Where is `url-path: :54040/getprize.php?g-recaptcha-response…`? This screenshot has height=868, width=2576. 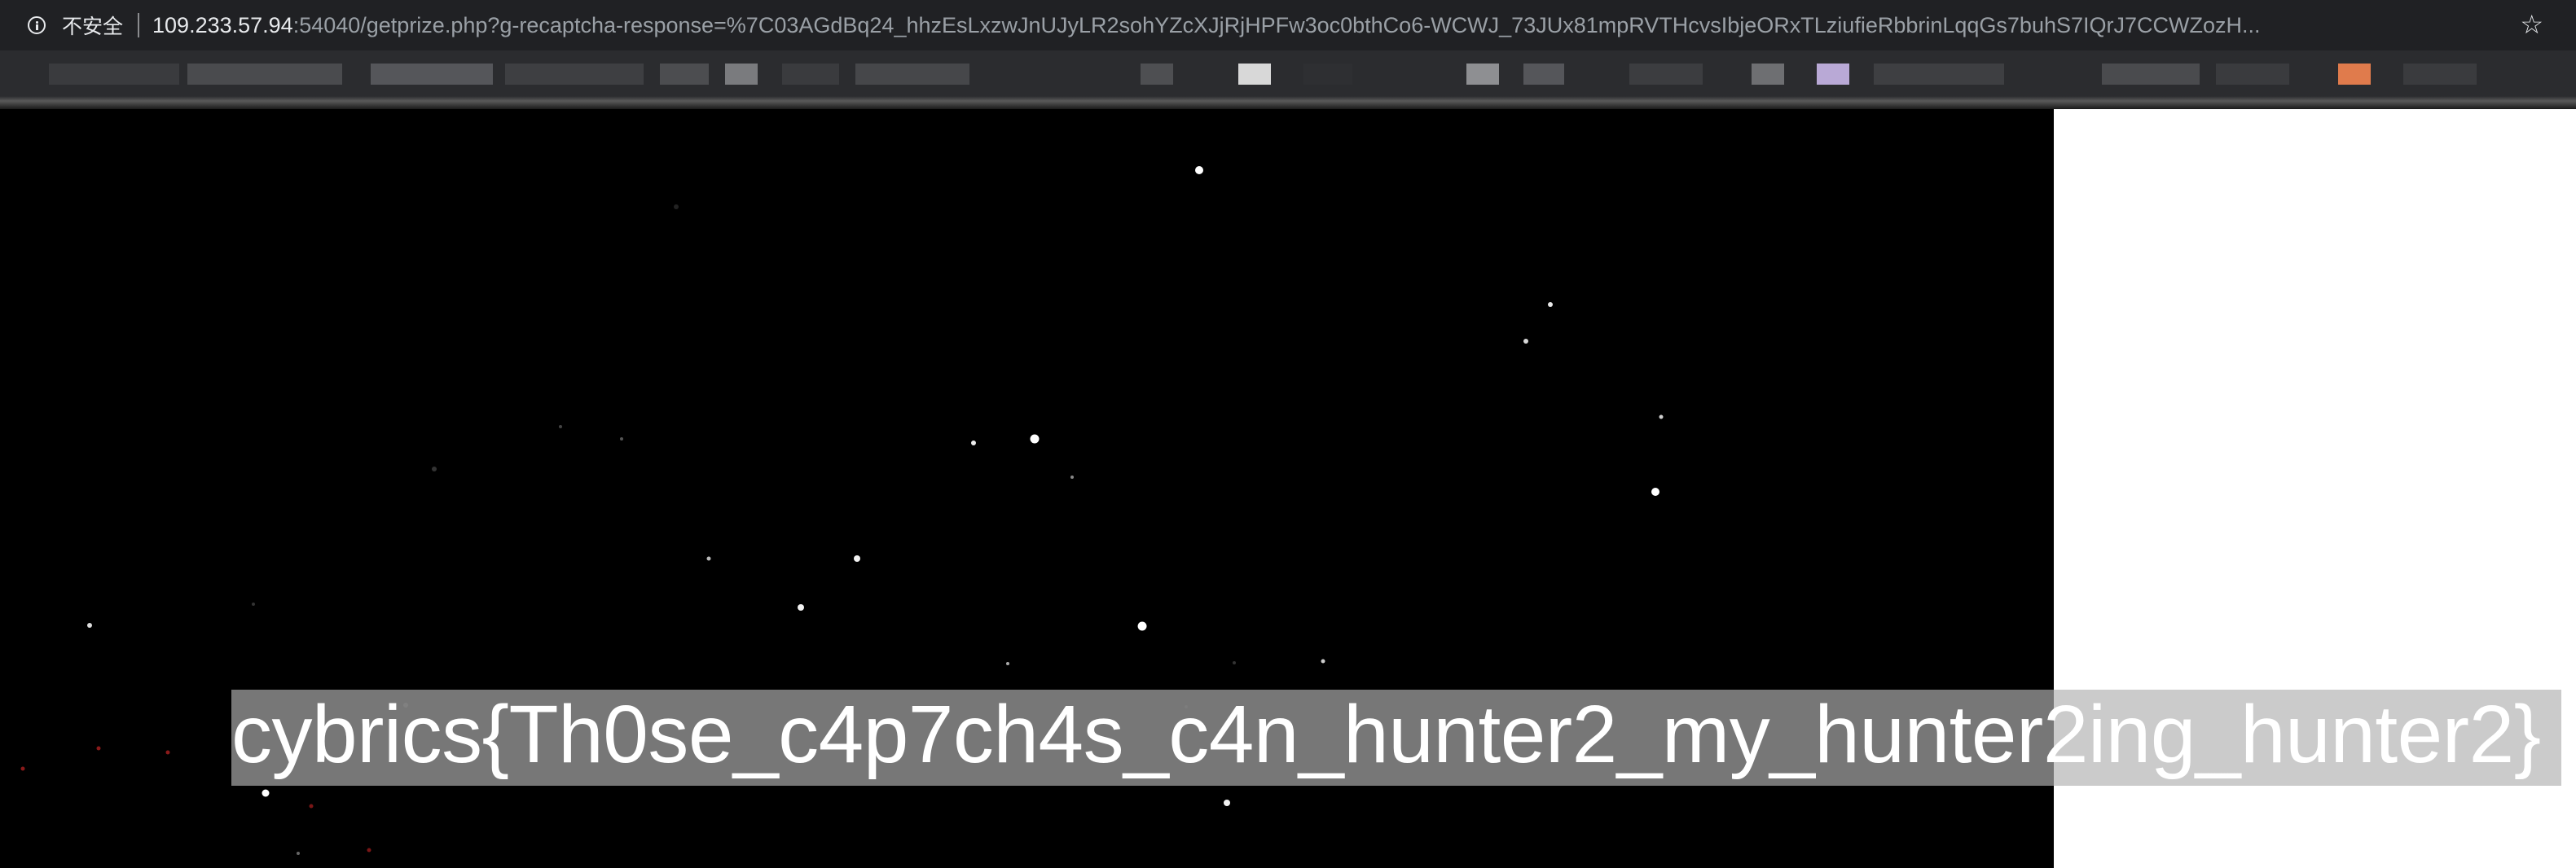 url-path: :54040/getprize.php?g-recaptcha-response… is located at coordinates (1276, 24).